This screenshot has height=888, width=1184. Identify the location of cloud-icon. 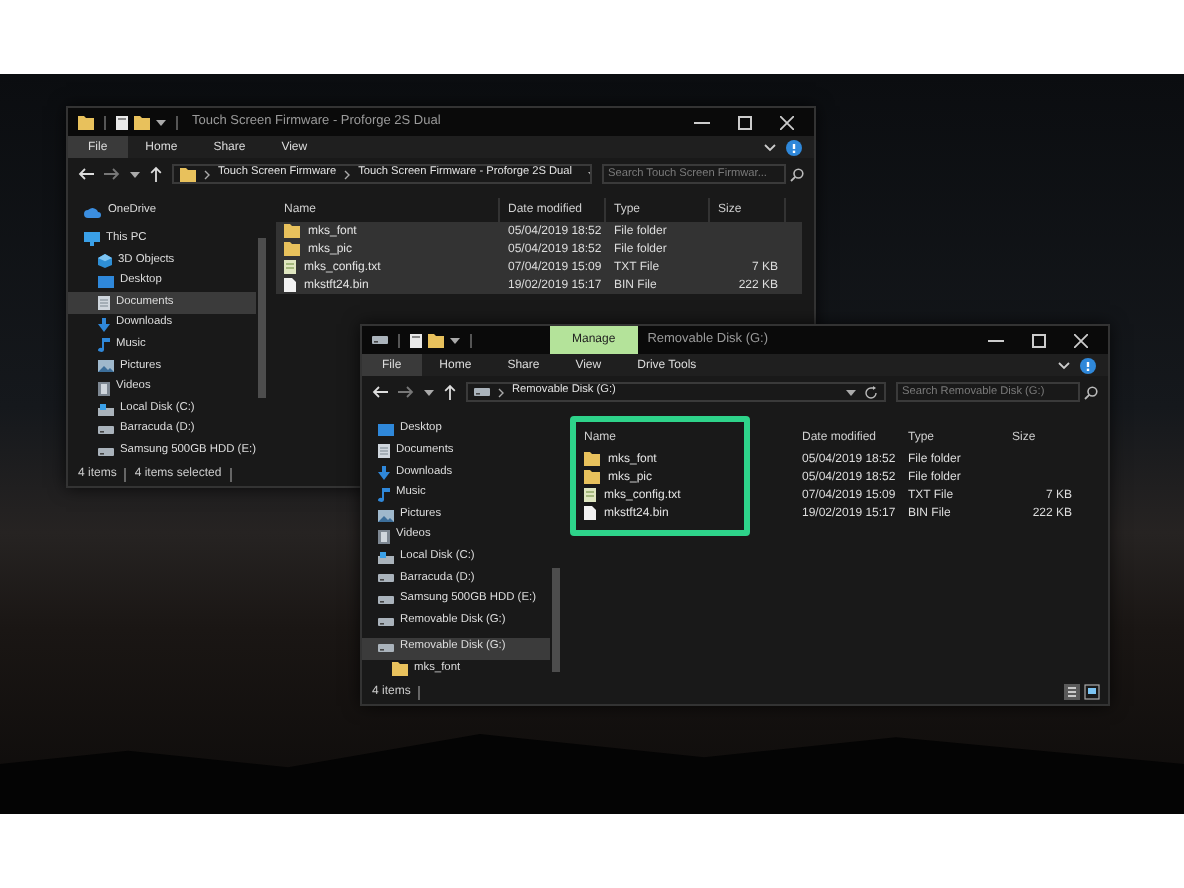
(93, 212).